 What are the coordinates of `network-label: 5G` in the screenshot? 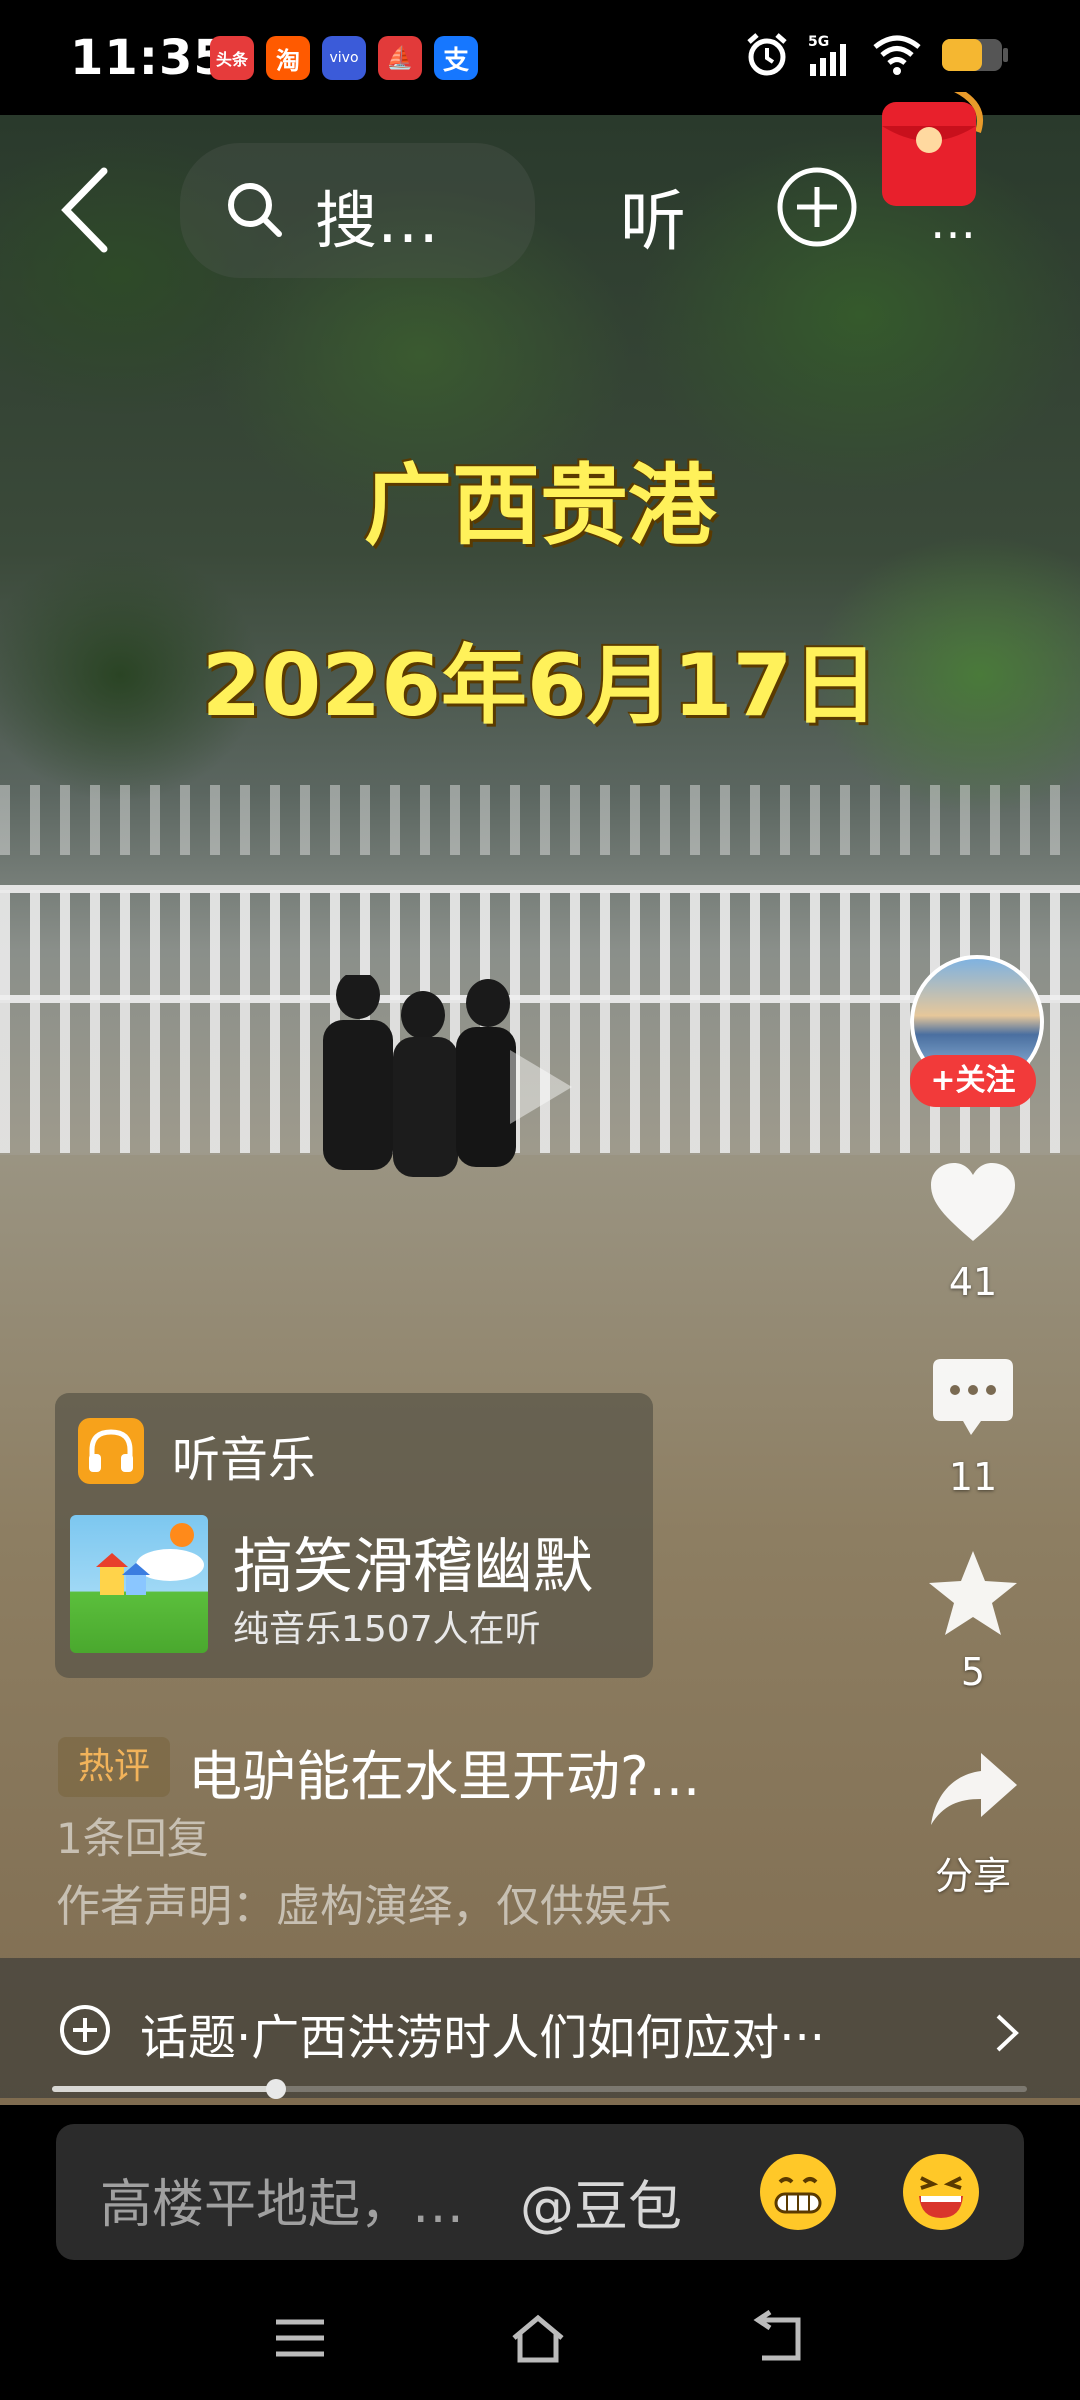 It's located at (818, 42).